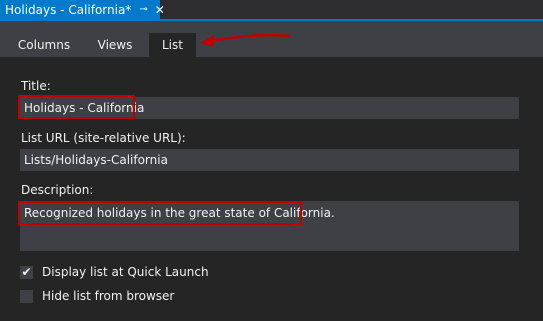 The image size is (543, 321). What do you see at coordinates (172, 45) in the screenshot?
I see `tab-list: List` at bounding box center [172, 45].